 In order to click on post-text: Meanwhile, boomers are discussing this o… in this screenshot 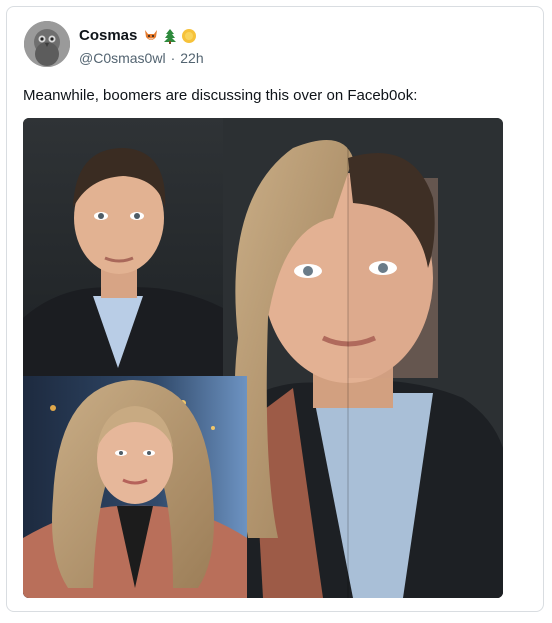, I will do `click(220, 95)`.